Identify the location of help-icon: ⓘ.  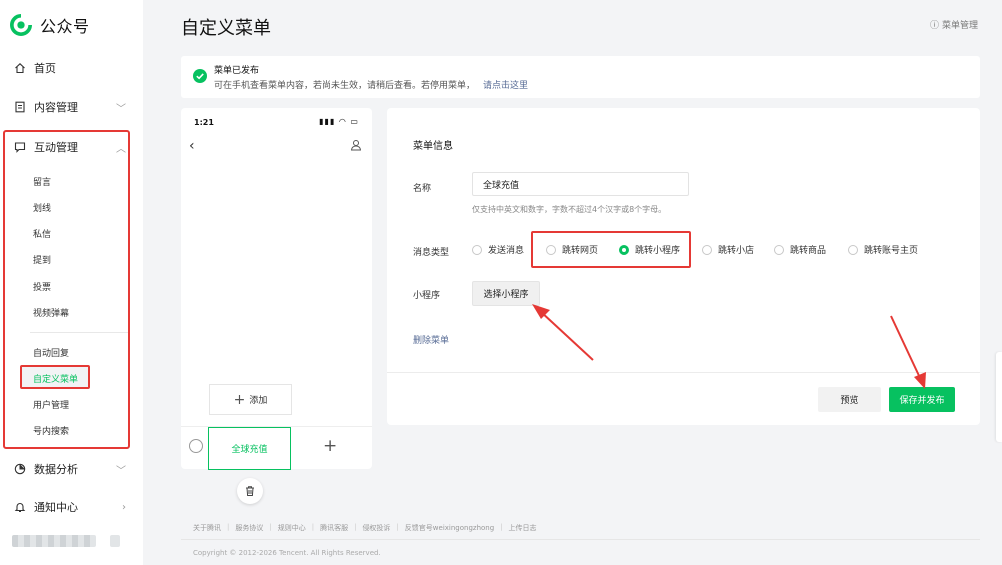
(934, 26).